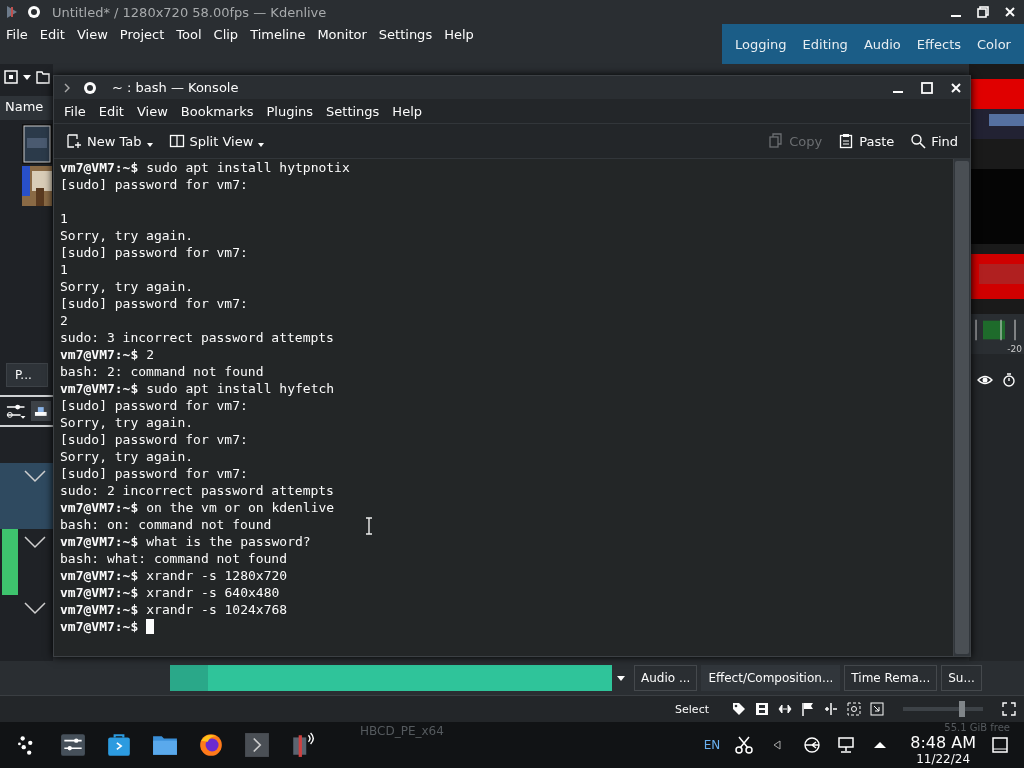  What do you see at coordinates (240, 507) in the screenshot?
I see `command-text: on the vm or on kdenlive` at bounding box center [240, 507].